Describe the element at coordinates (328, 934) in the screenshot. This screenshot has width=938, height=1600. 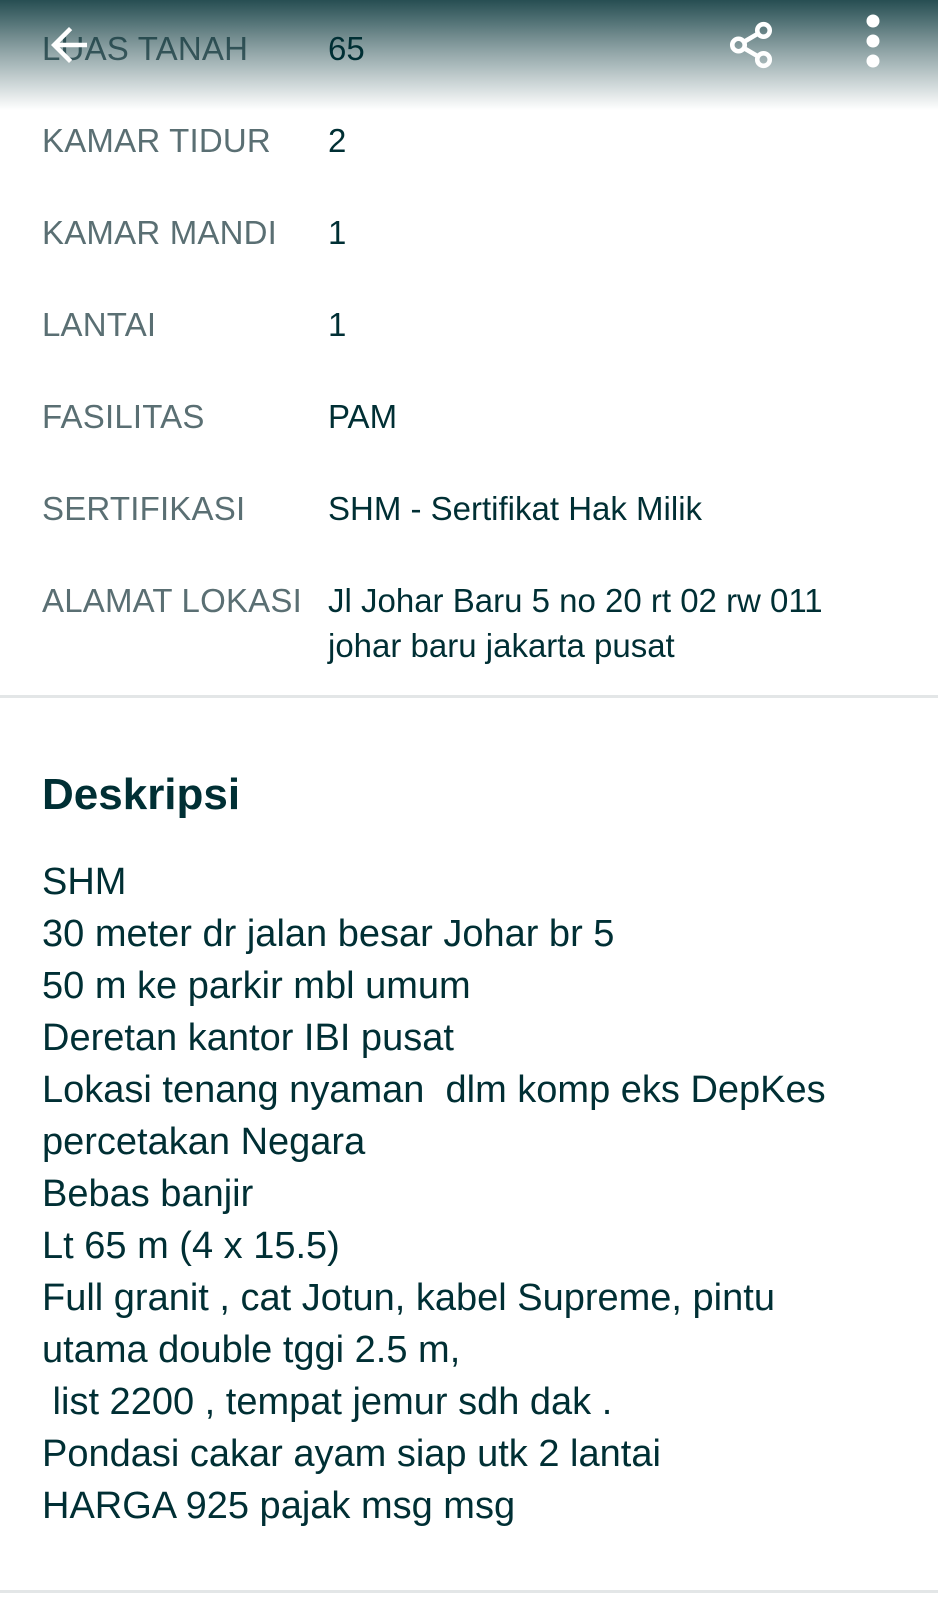
I see `description-line: 30 meter dr jalan besar Johar br 5` at that location.